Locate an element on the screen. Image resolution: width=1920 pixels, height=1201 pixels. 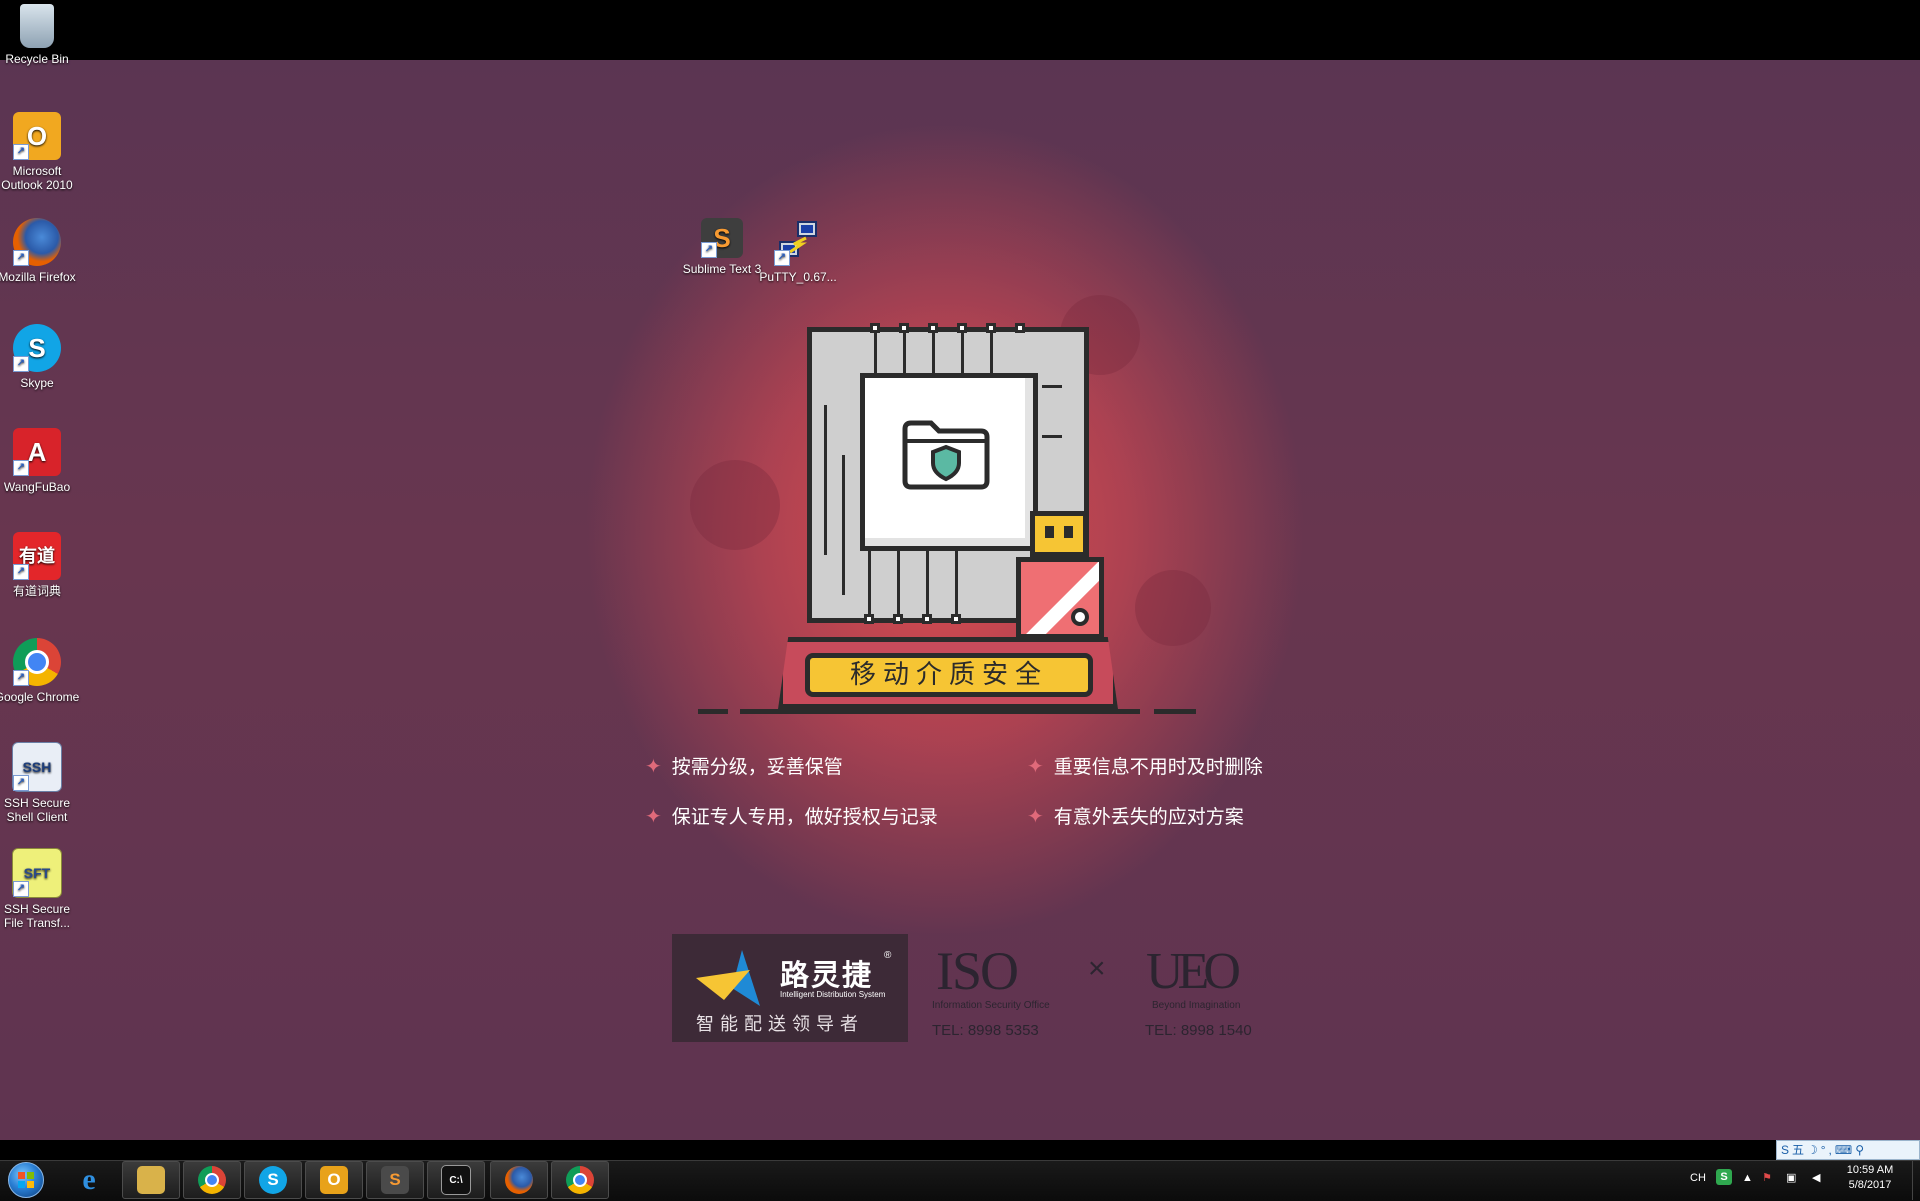
sublime-text-icon: S ↗ is located at coordinates (722, 238).